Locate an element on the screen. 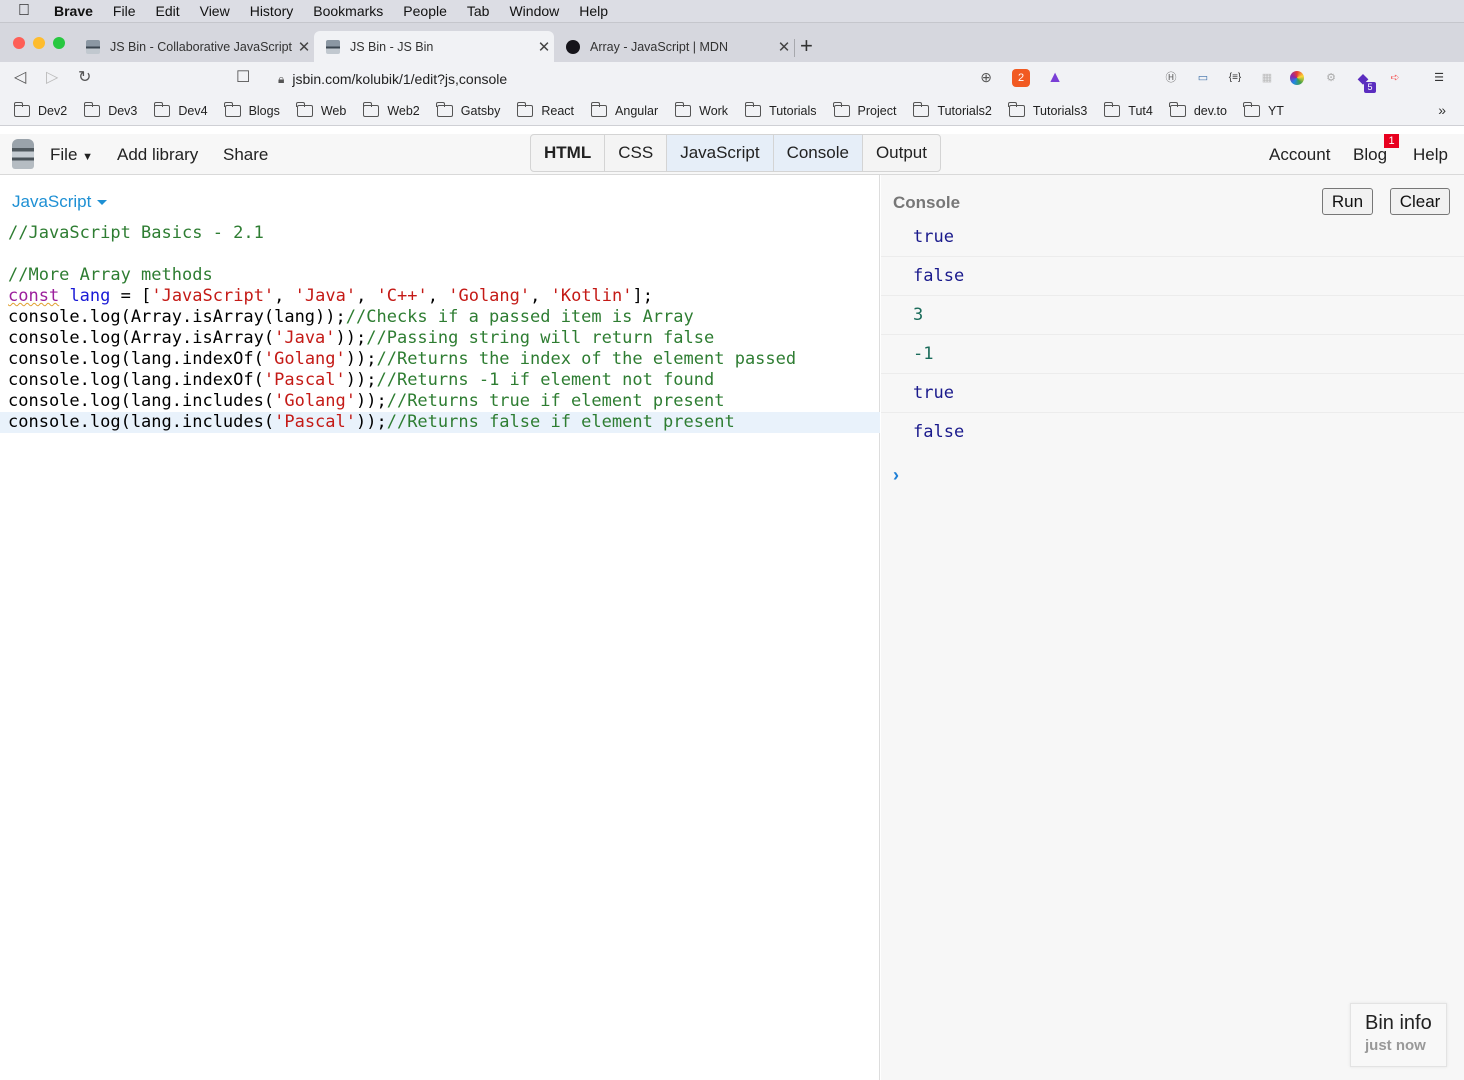 This screenshot has width=1464, height=1080. panel-toggle-css: CSS is located at coordinates (636, 153).